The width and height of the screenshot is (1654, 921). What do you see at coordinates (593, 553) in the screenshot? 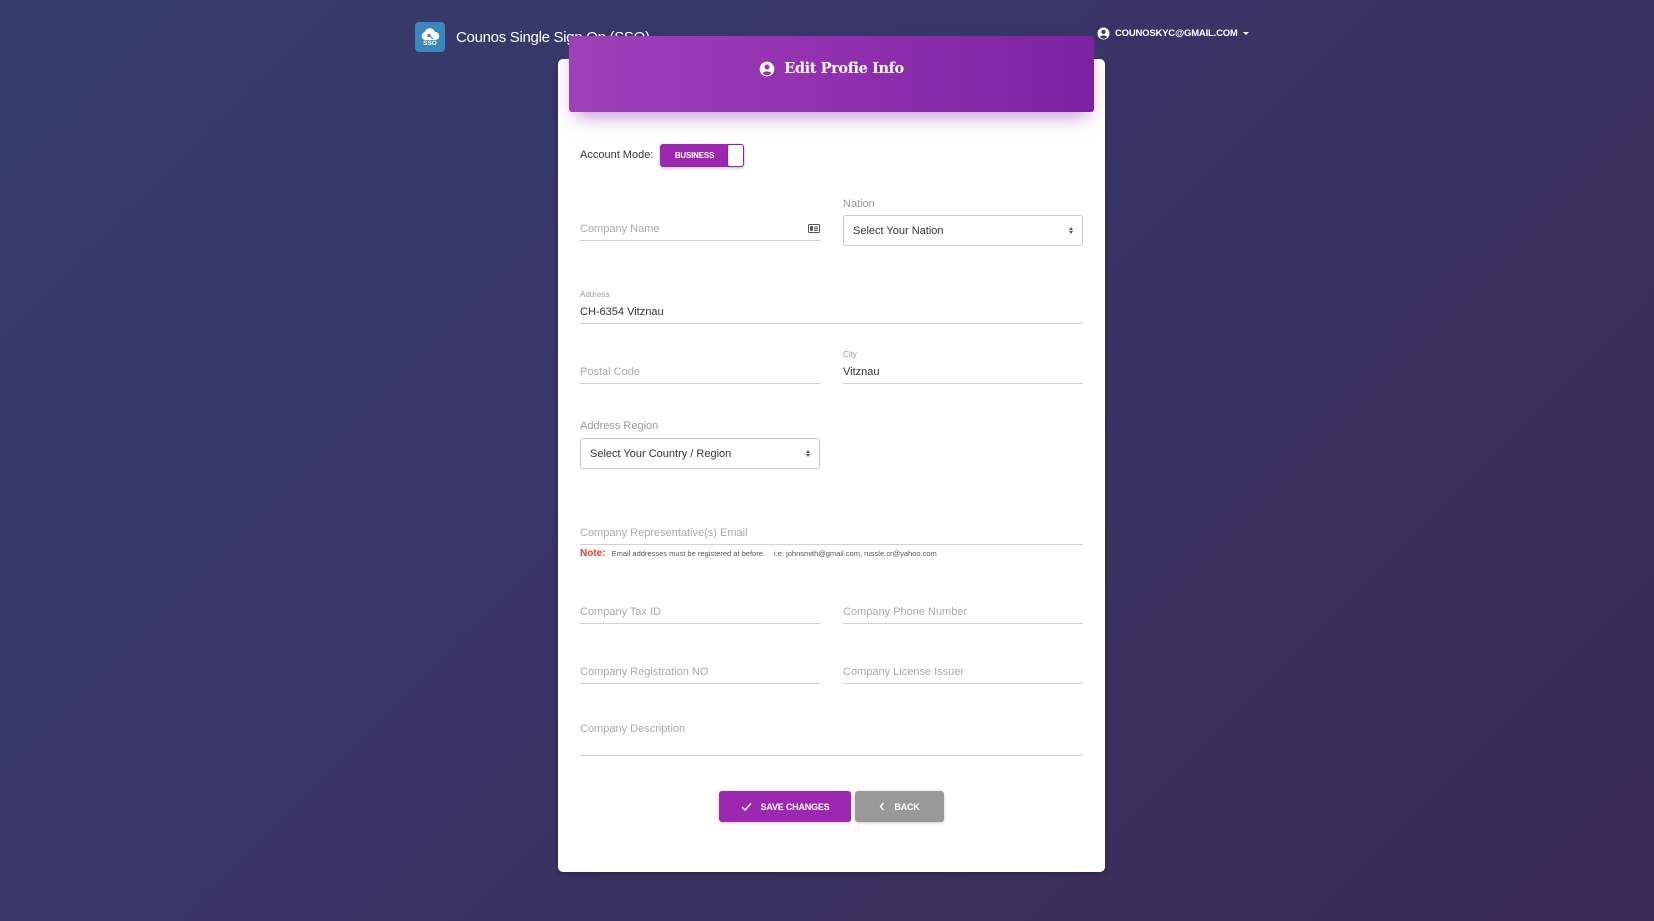
I see `note-label: Note:` at bounding box center [593, 553].